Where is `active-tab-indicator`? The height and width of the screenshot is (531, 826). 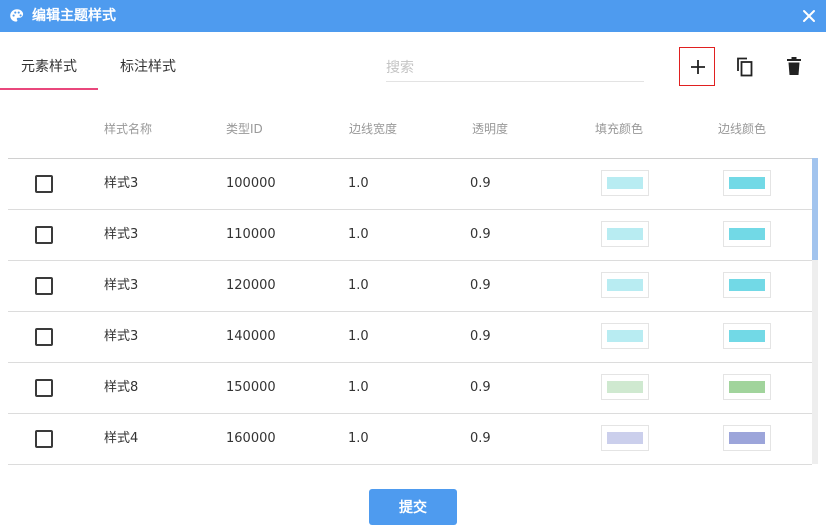 active-tab-indicator is located at coordinates (49, 89).